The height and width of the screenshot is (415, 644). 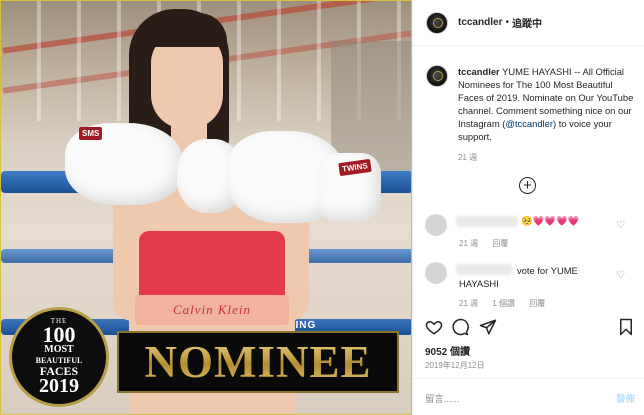 I want to click on comment-meta: 21 週 1 個讚 回覆, so click(x=508, y=303).